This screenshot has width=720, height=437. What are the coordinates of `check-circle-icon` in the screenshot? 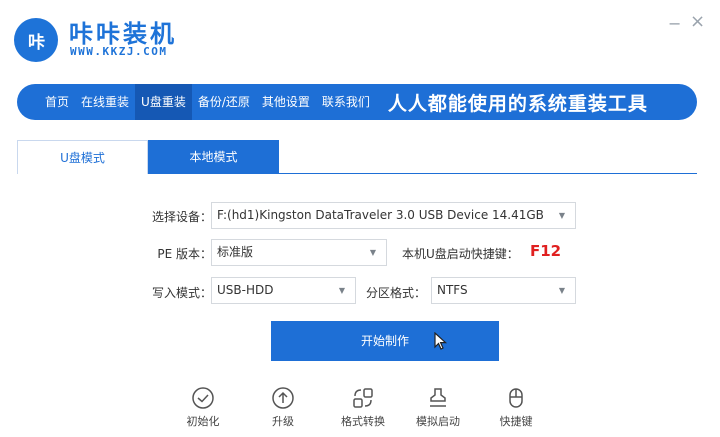 It's located at (203, 398).